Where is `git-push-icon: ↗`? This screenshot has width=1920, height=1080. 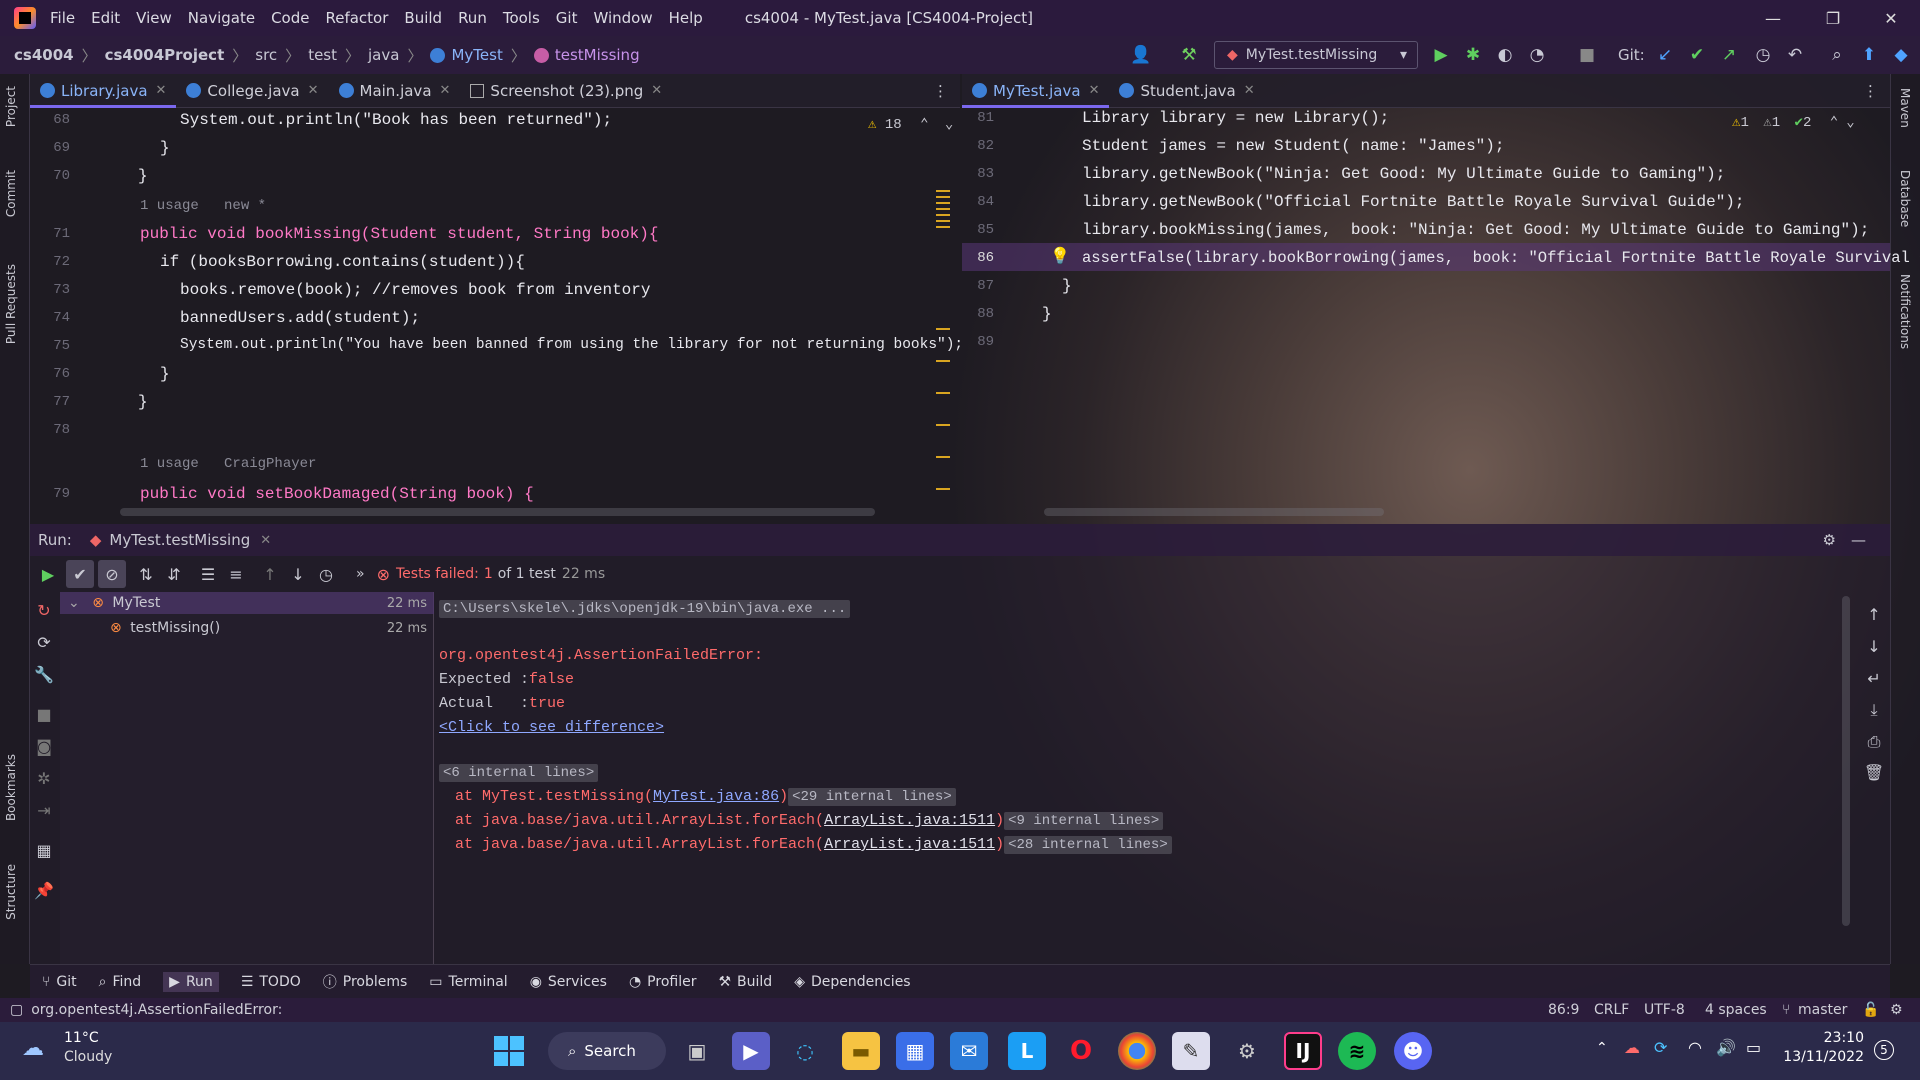
git-push-icon: ↗ is located at coordinates (1729, 55).